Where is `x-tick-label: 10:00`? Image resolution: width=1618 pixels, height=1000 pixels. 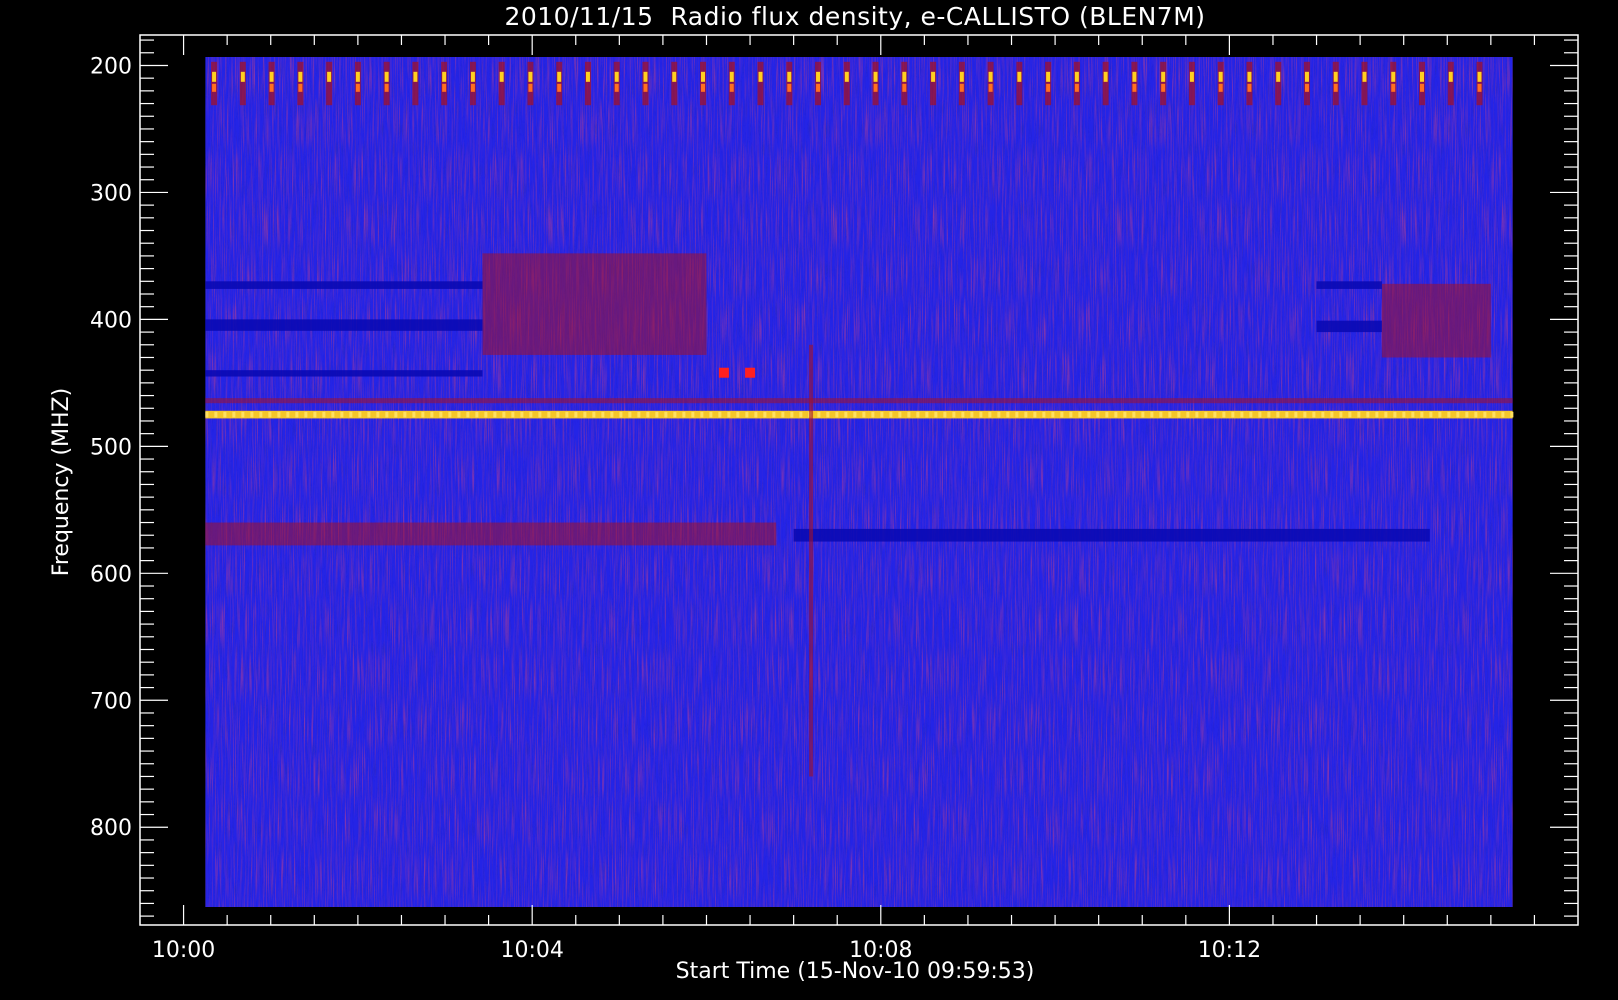 x-tick-label: 10:00 is located at coordinates (183, 950).